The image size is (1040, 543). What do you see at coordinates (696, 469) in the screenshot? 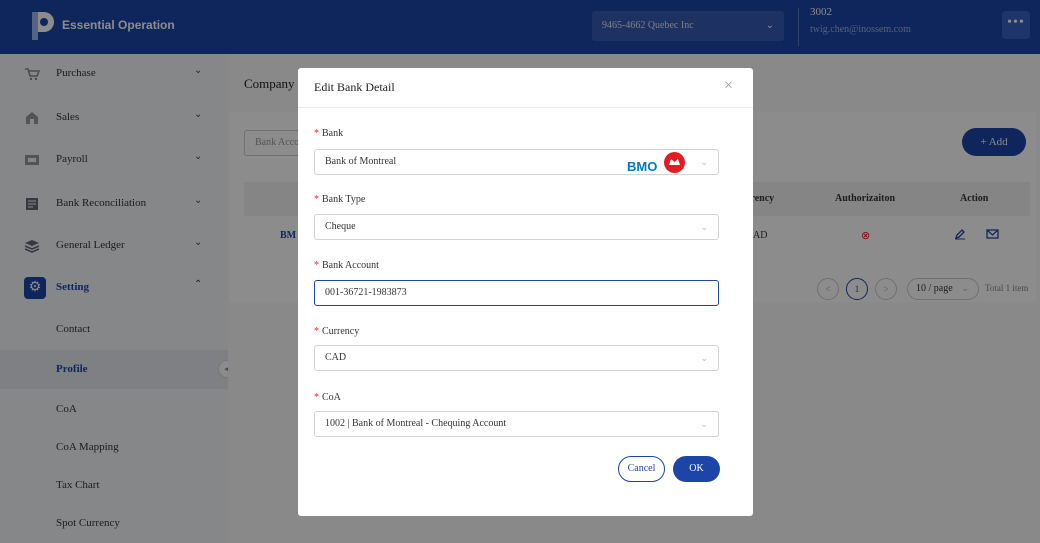
I see `ok-button: OK` at bounding box center [696, 469].